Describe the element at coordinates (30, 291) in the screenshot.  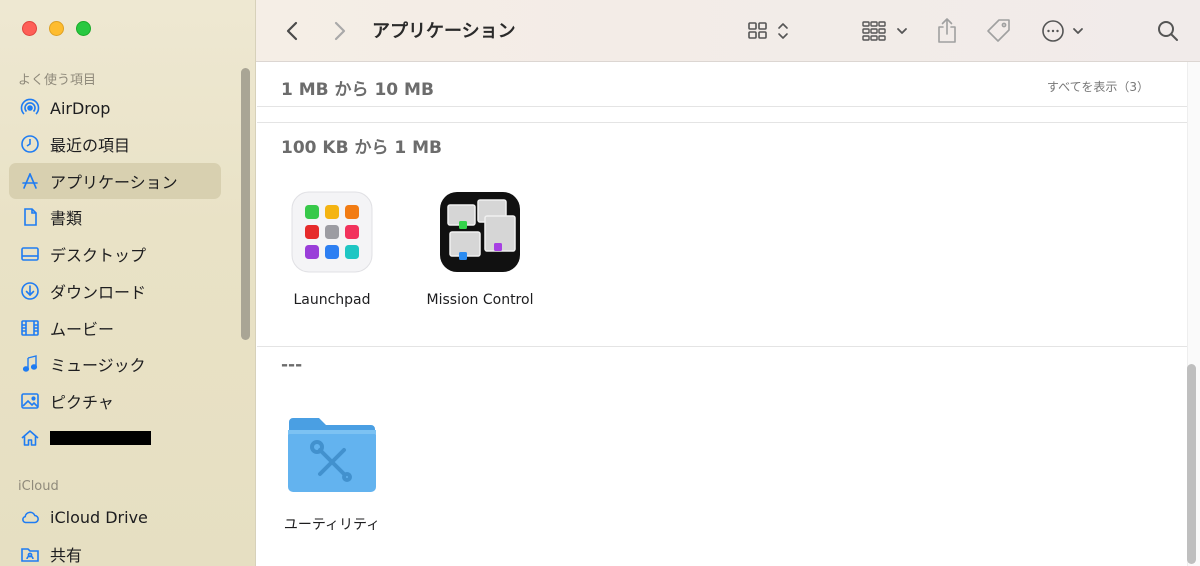
I see `download-icon` at that location.